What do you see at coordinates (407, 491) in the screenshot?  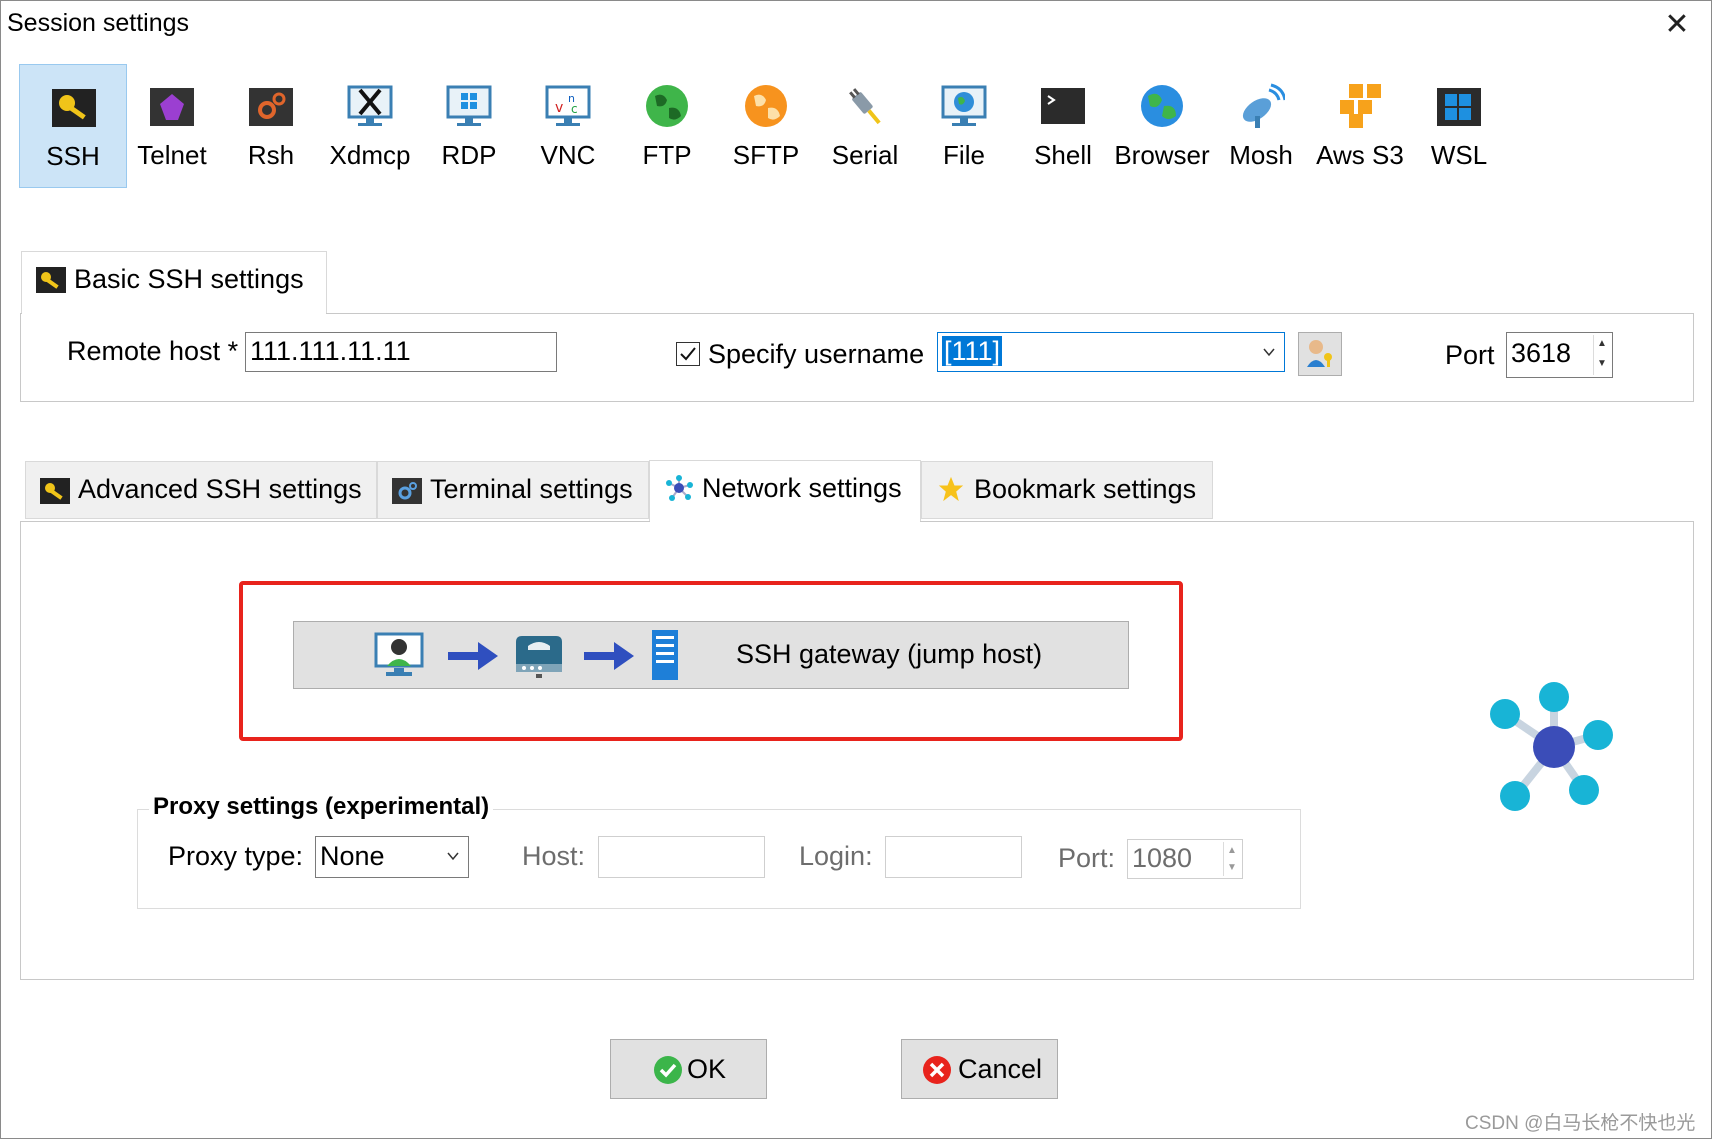 I see `terminal-gear-icon` at bounding box center [407, 491].